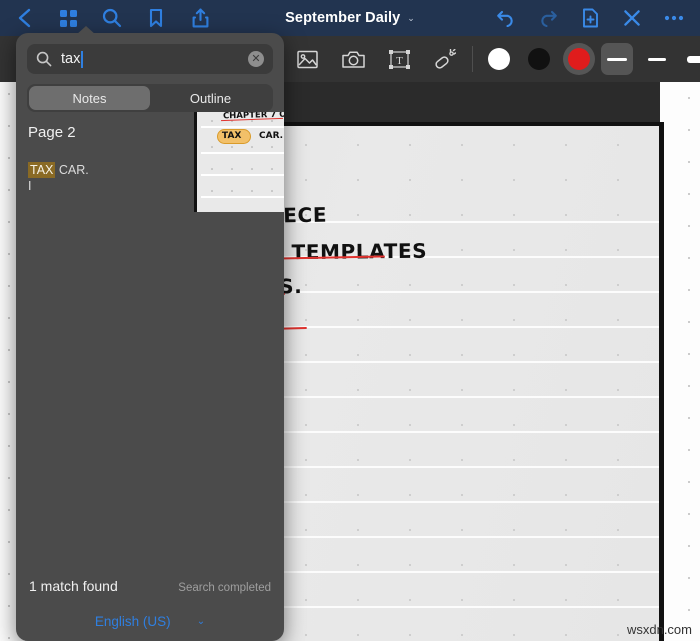  I want to click on magic-eraser-icon, so click(445, 59).